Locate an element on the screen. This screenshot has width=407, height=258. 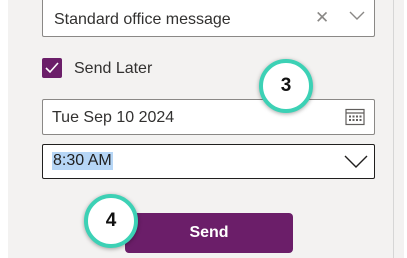
step-4-callout: 4 is located at coordinates (111, 221).